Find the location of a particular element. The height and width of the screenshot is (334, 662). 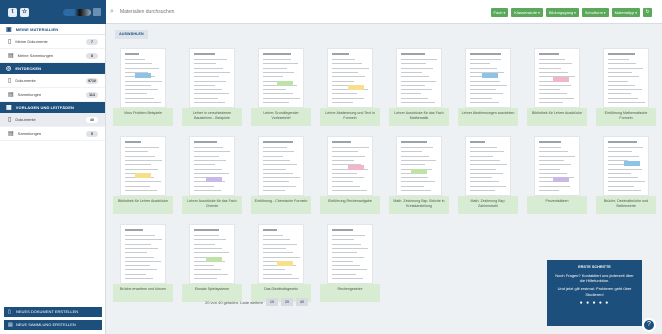

document-card-title: Lehrer Ausdrücke für das Fach Mathematik is located at coordinates (419, 117).